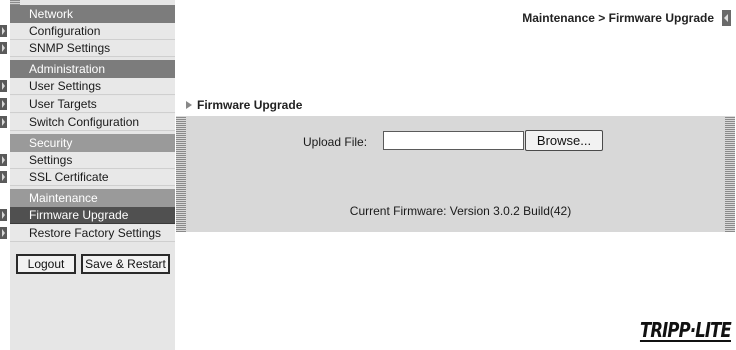 This screenshot has width=736, height=350. What do you see at coordinates (51, 160) in the screenshot?
I see `sidebar-item-label: Settings` at bounding box center [51, 160].